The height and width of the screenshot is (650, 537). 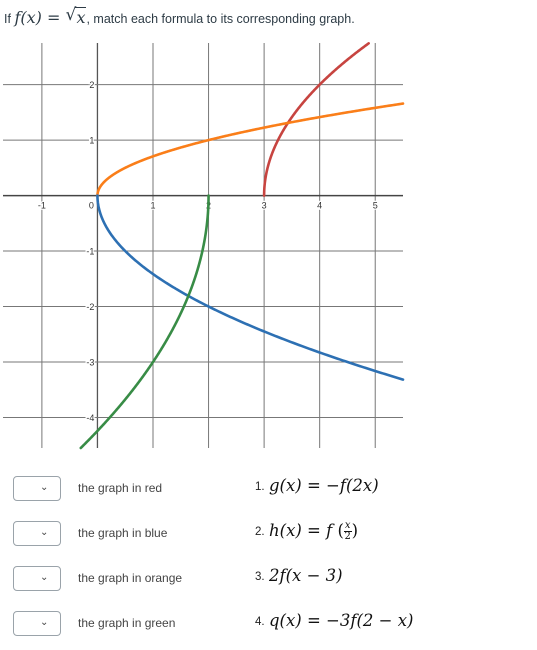 What do you see at coordinates (120, 488) in the screenshot?
I see `graph-label-red: the graph in red` at bounding box center [120, 488].